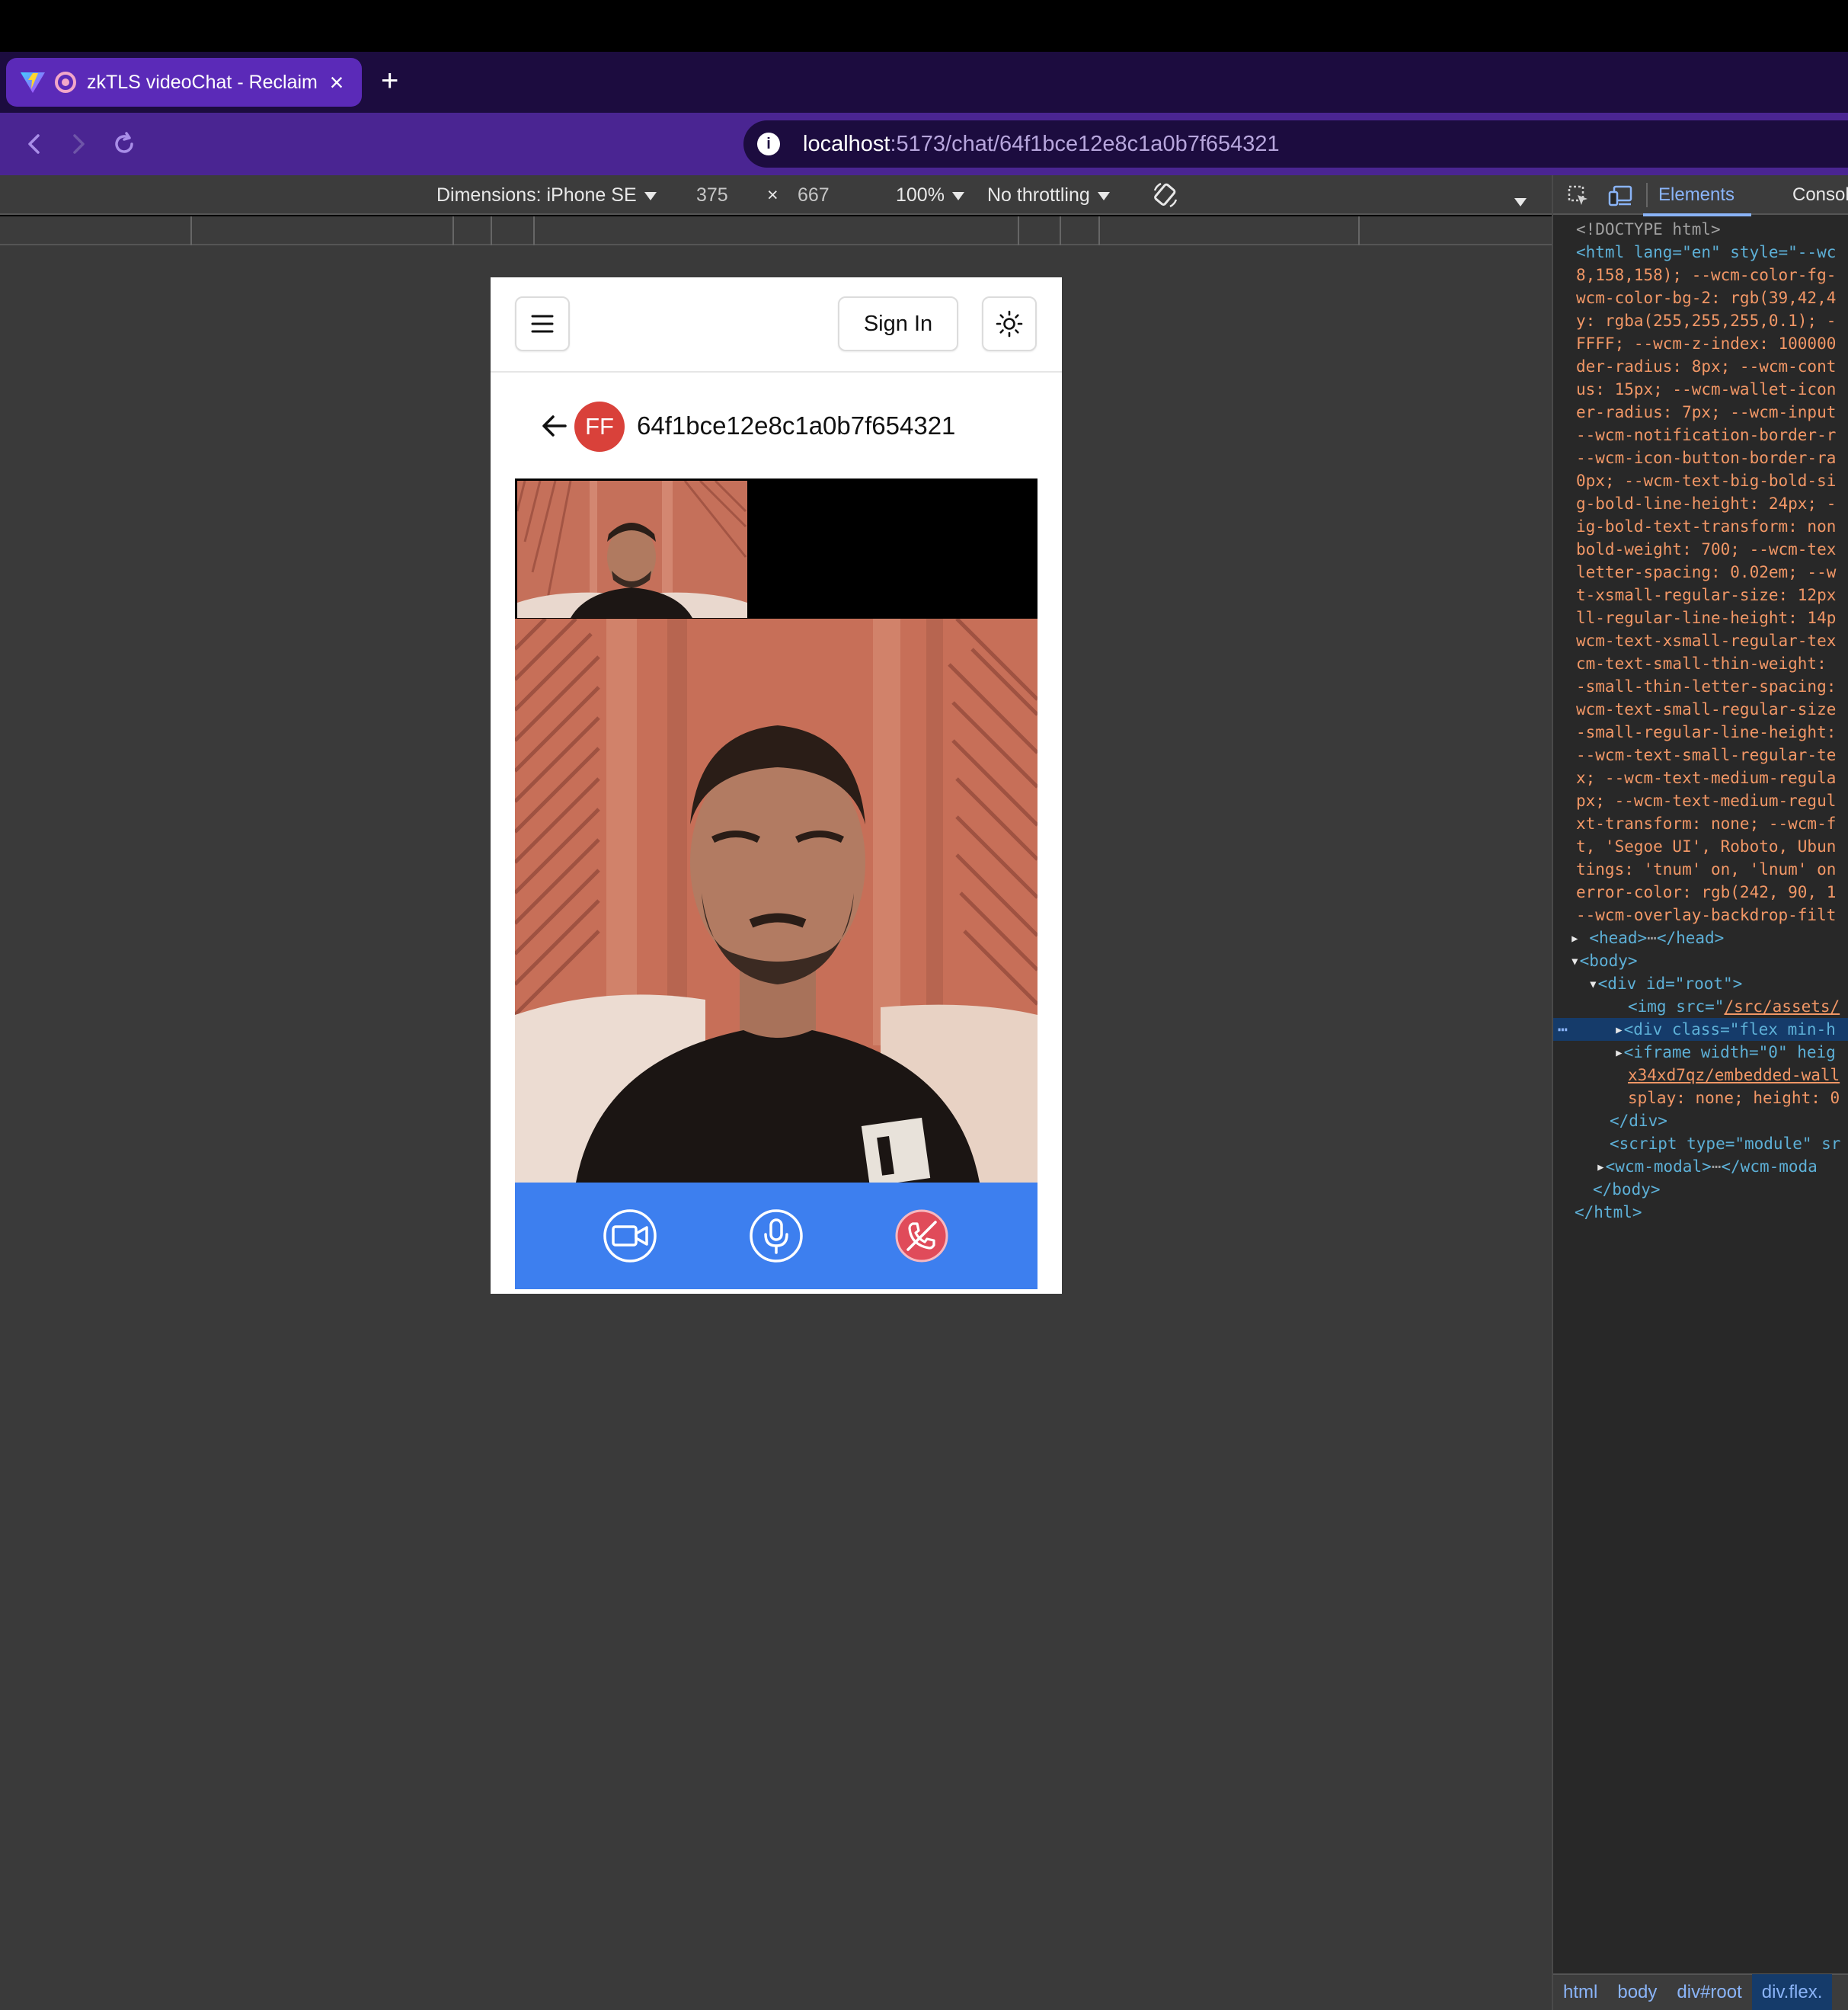 Image resolution: width=1848 pixels, height=2010 pixels. What do you see at coordinates (1658, 1166) in the screenshot?
I see `dom-tag-wcm-modal: <wcm-modal>` at bounding box center [1658, 1166].